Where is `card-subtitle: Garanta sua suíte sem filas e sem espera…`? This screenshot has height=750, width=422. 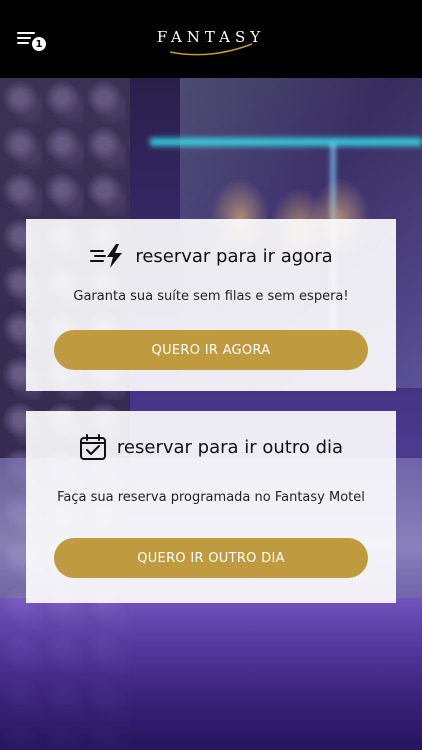
card-subtitle: Garanta sua suíte sem filas e sem espera… is located at coordinates (211, 296).